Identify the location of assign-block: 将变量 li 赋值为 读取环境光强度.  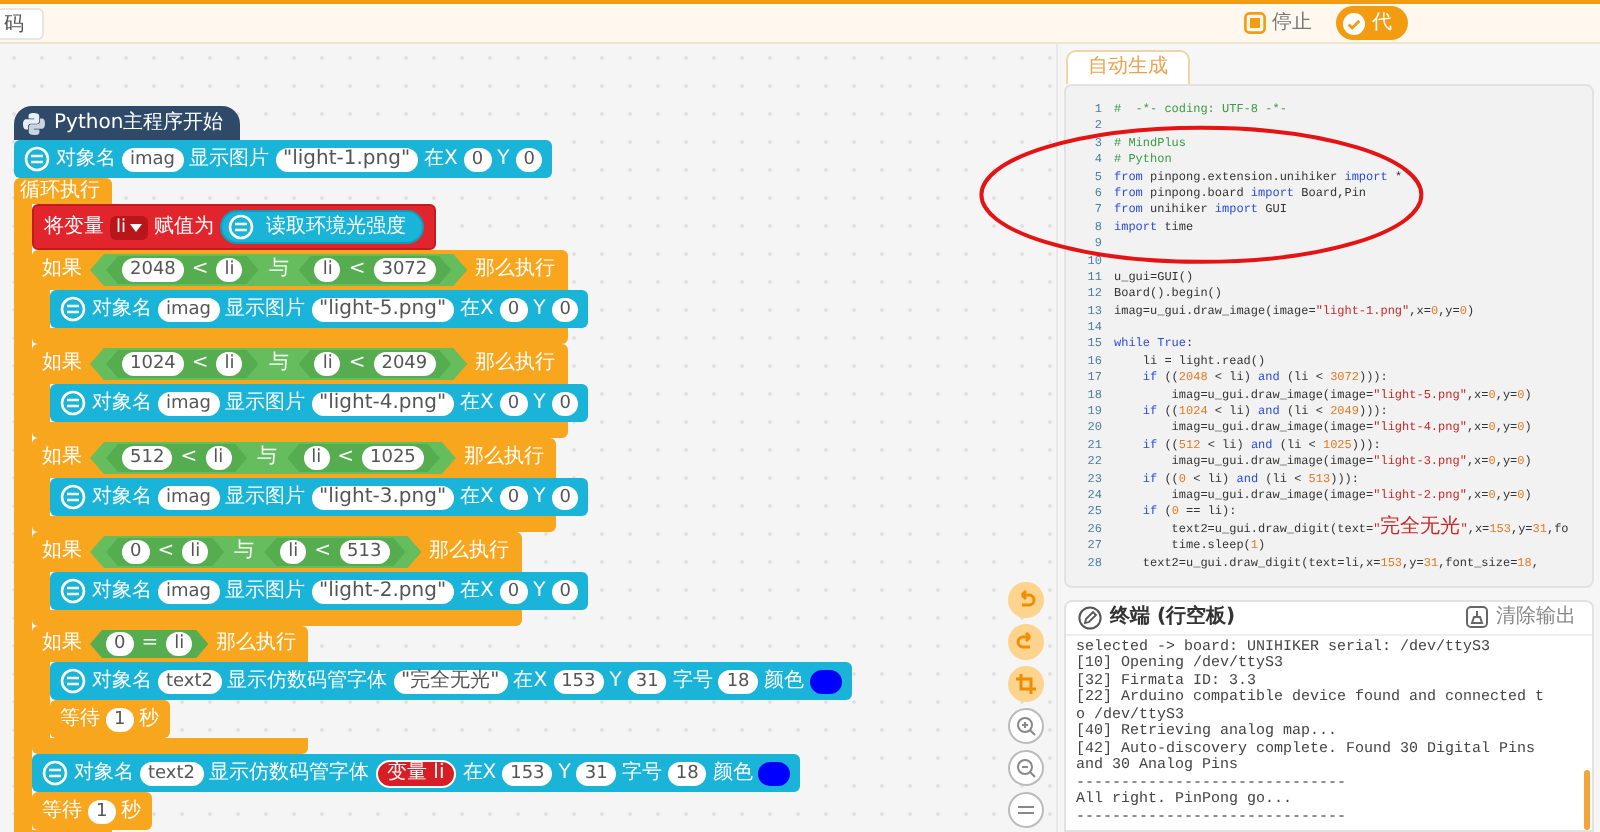
(234, 227).